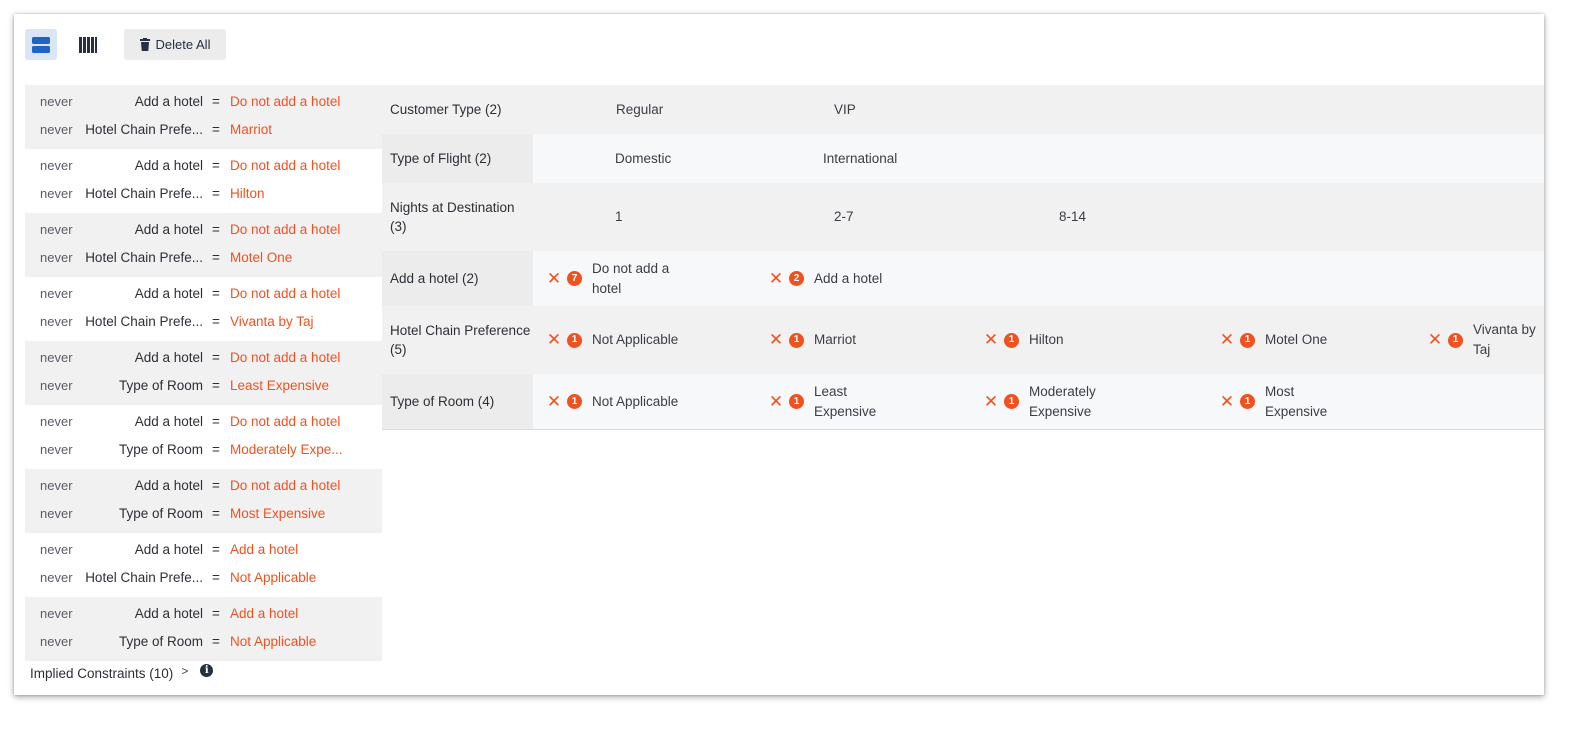 The height and width of the screenshot is (731, 1593). I want to click on parameter-value: VIP, so click(845, 109).